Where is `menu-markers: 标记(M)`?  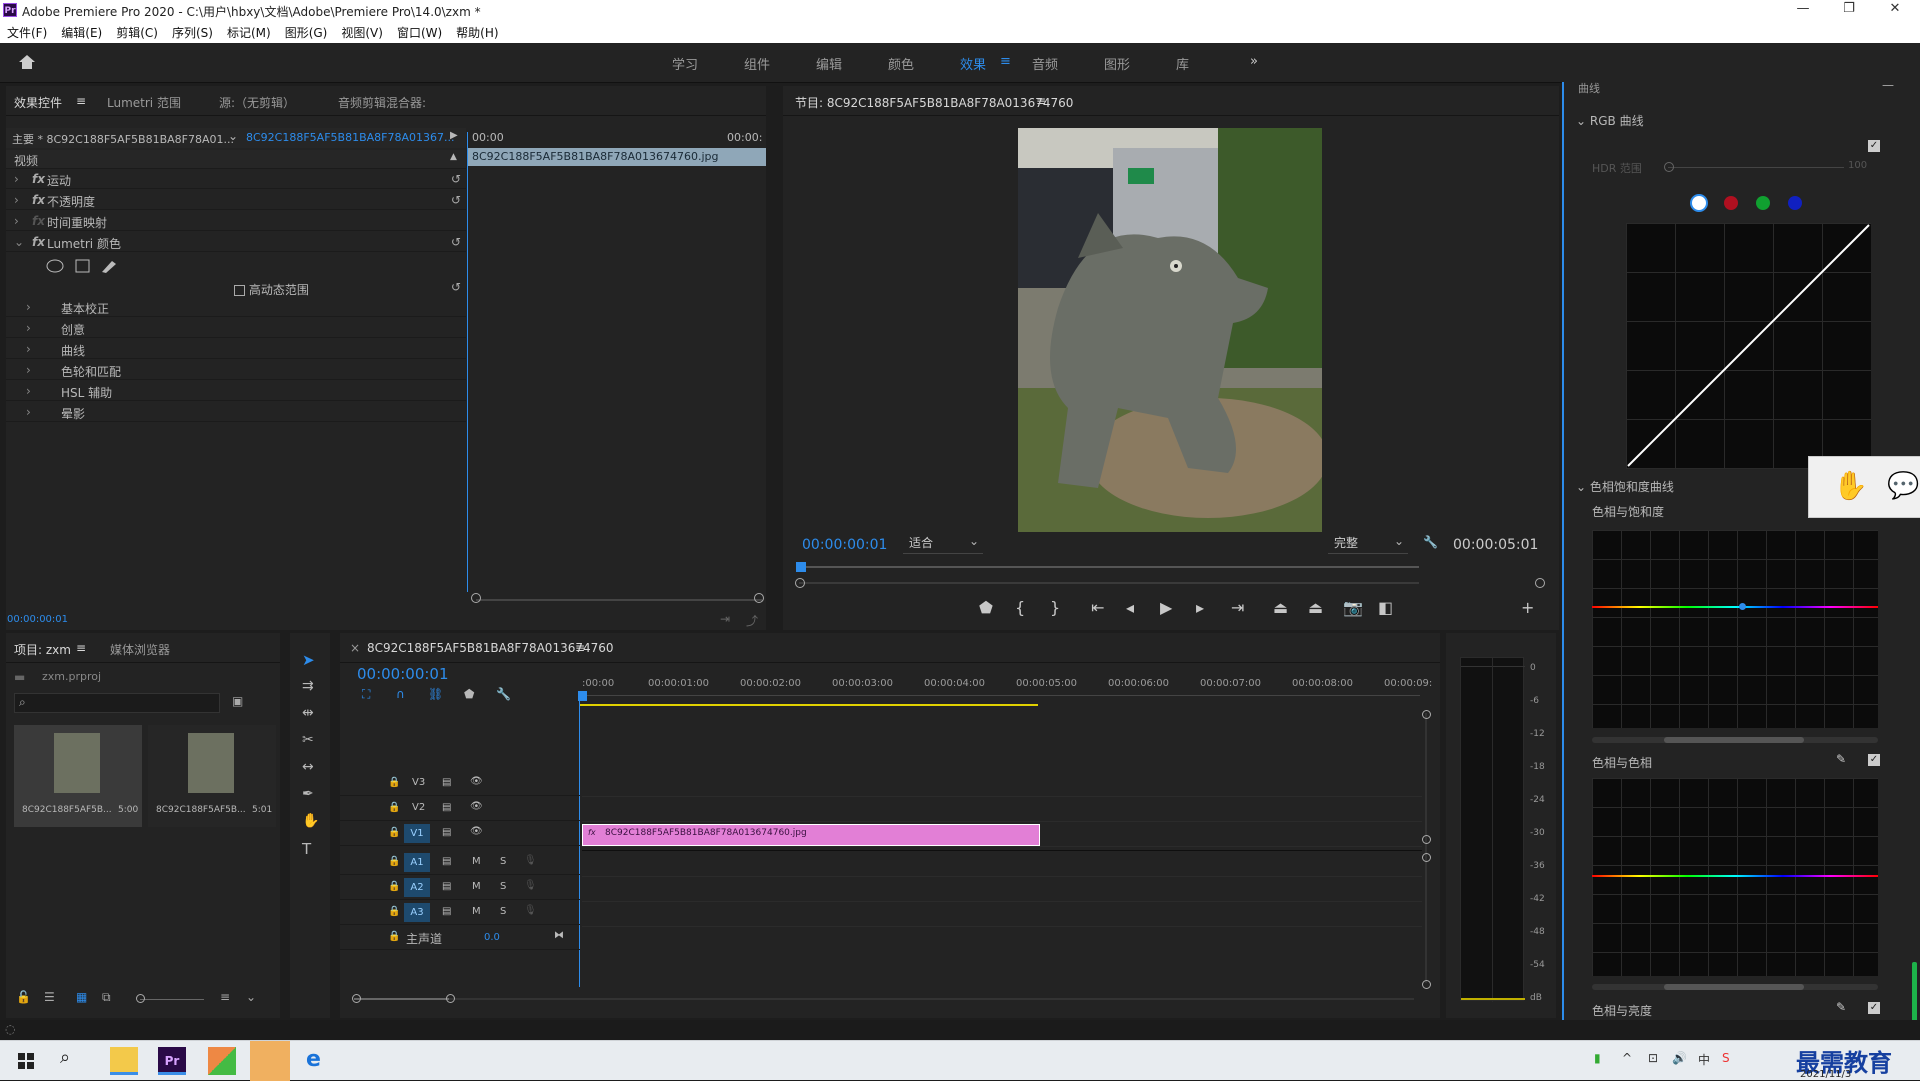 menu-markers: 标记(M) is located at coordinates (249, 31).